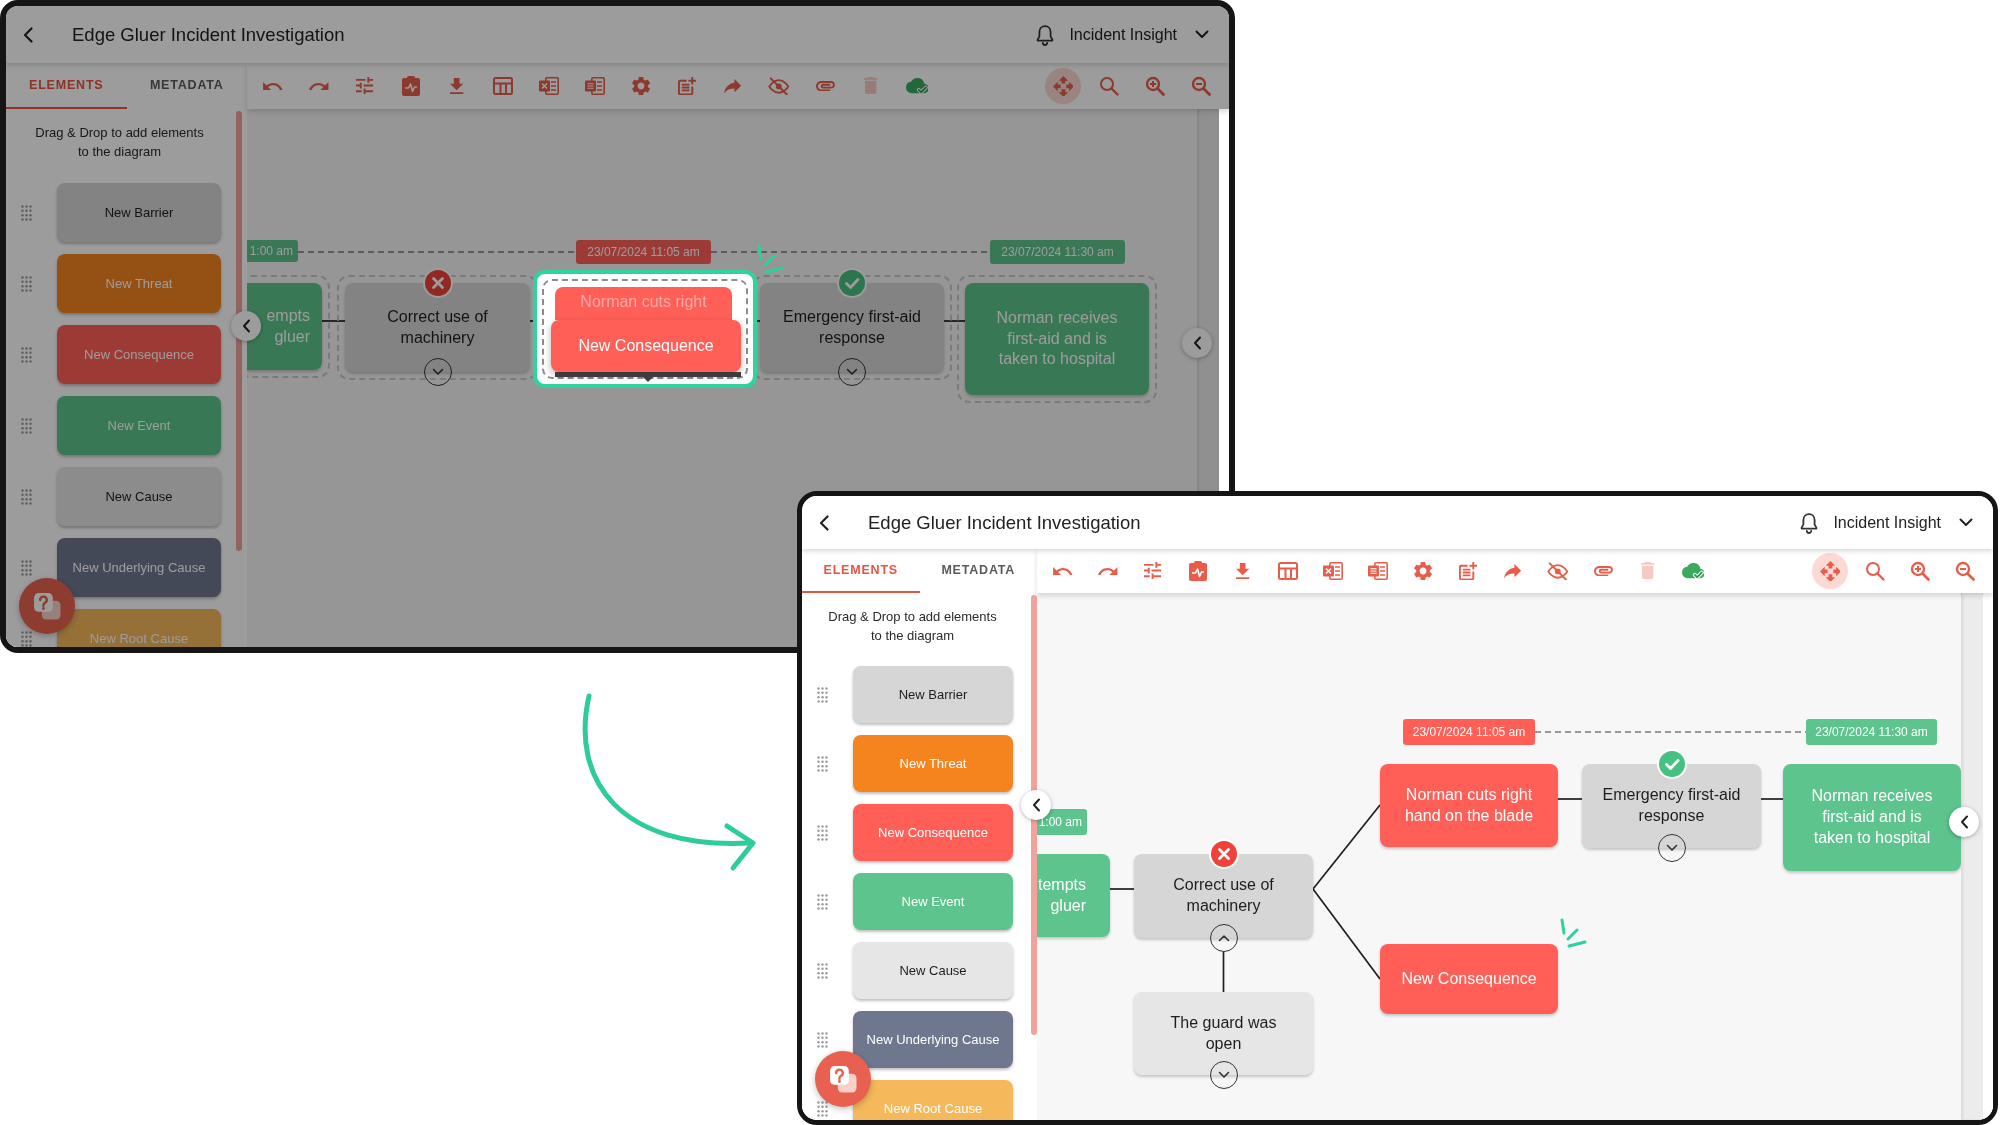 The width and height of the screenshot is (2000, 1125). I want to click on dragged-node: New Consequence, so click(646, 346).